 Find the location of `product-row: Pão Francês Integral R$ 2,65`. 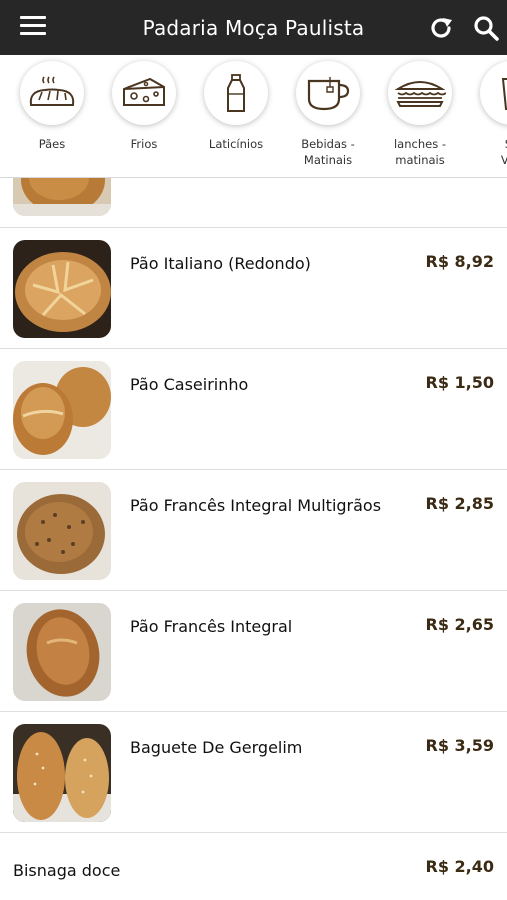

product-row: Pão Francês Integral R$ 2,65 is located at coordinates (253, 651).